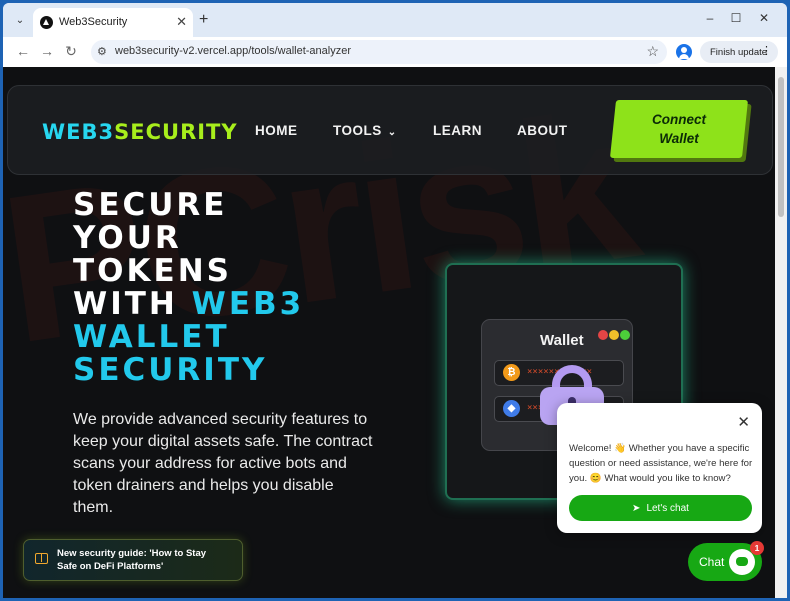  Describe the element at coordinates (152, 271) in the screenshot. I see `hero-title-line3: TOKENS` at that location.